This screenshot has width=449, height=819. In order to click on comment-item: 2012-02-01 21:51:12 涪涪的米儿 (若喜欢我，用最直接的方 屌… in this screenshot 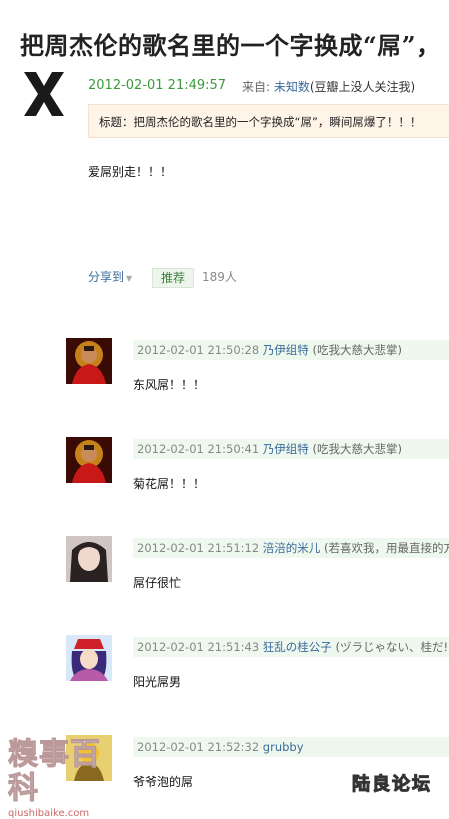, I will do `click(257, 571)`.